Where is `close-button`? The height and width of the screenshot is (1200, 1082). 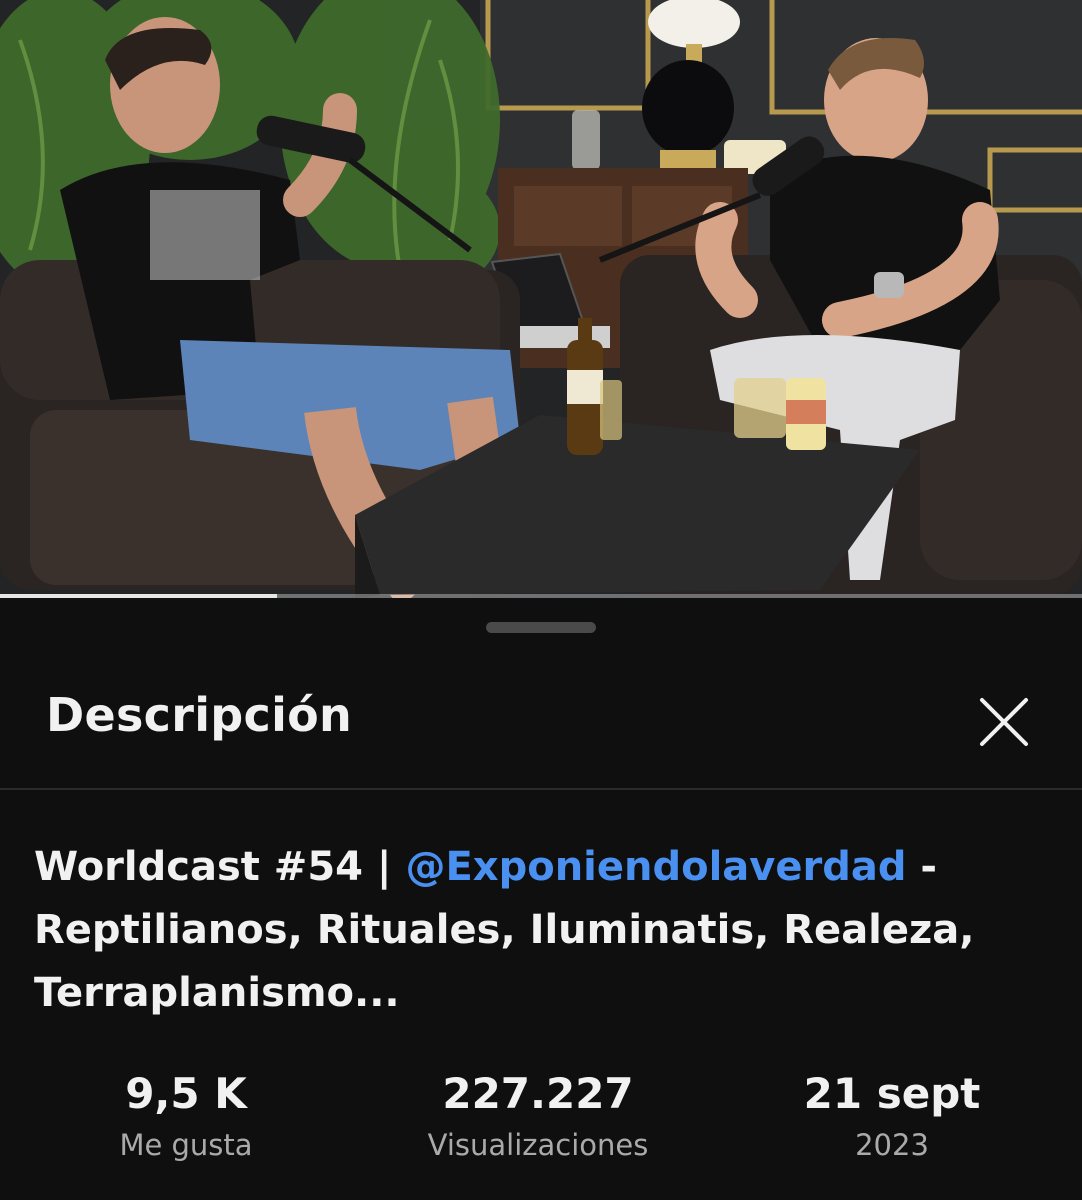
close-button is located at coordinates (1004, 722).